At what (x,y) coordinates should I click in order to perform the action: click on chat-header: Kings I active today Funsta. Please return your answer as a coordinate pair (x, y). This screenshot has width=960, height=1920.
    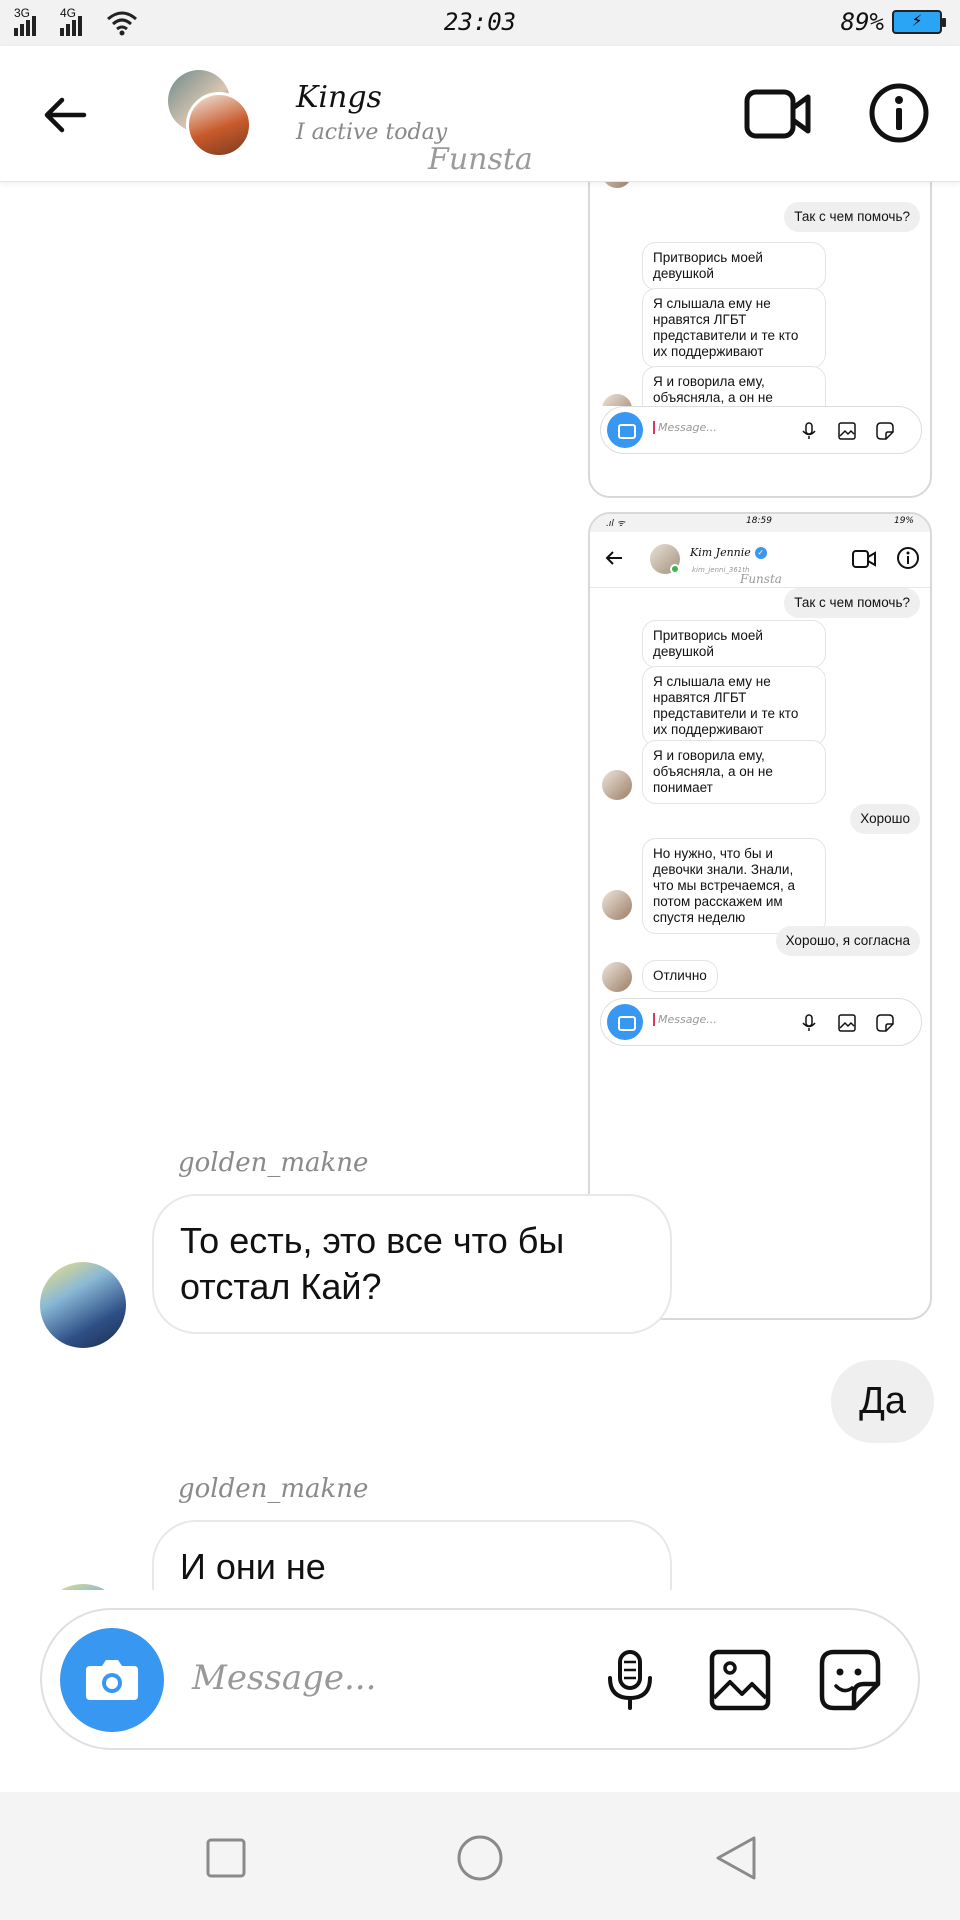
    Looking at the image, I should click on (480, 114).